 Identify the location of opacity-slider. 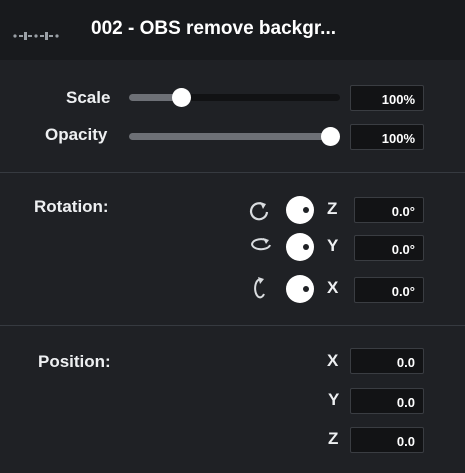
(234, 136).